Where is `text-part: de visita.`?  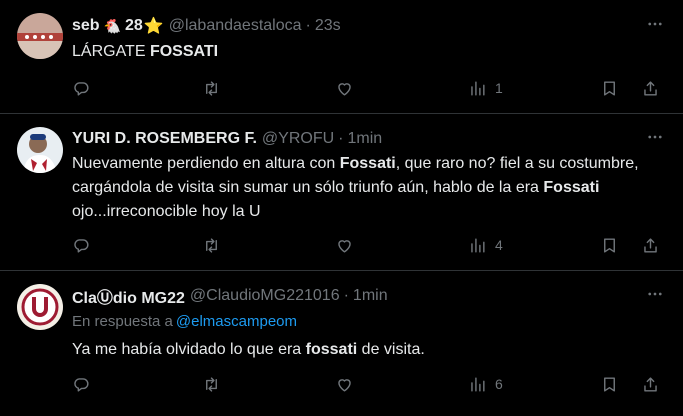 text-part: de visita. is located at coordinates (391, 349).